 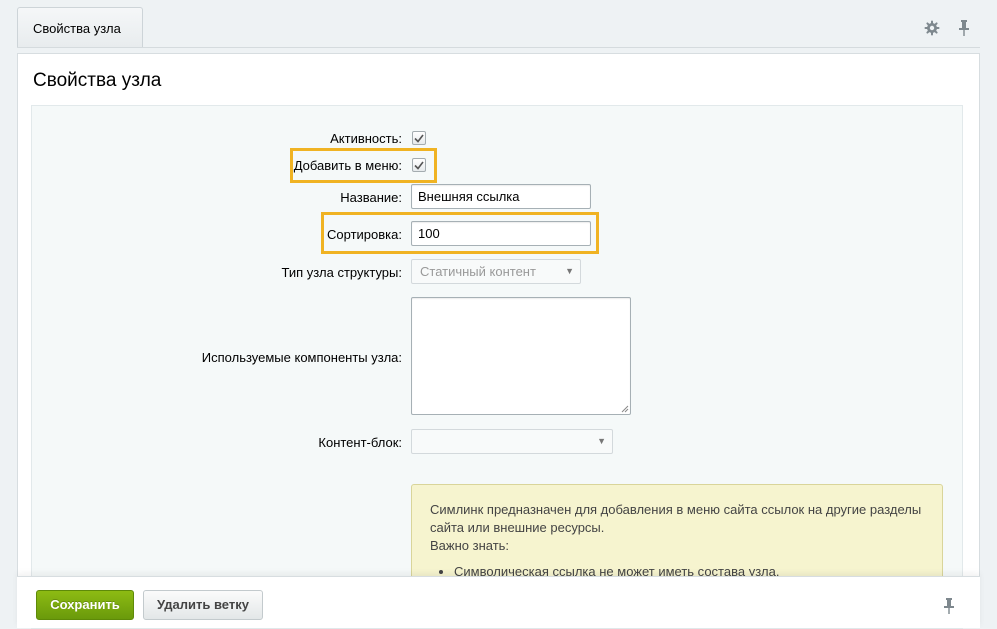 I want to click on resize-handle-icon, so click(x=625, y=409).